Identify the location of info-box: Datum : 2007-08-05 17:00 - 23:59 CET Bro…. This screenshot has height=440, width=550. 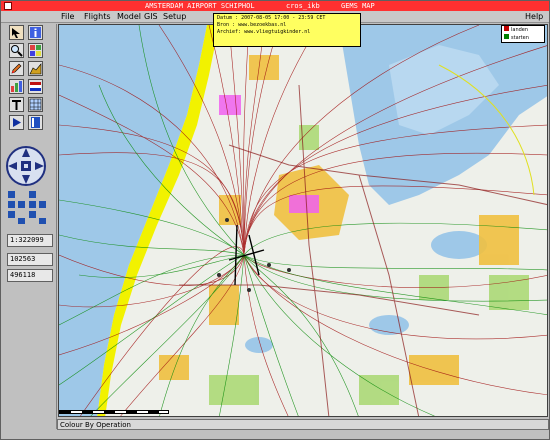
(287, 30).